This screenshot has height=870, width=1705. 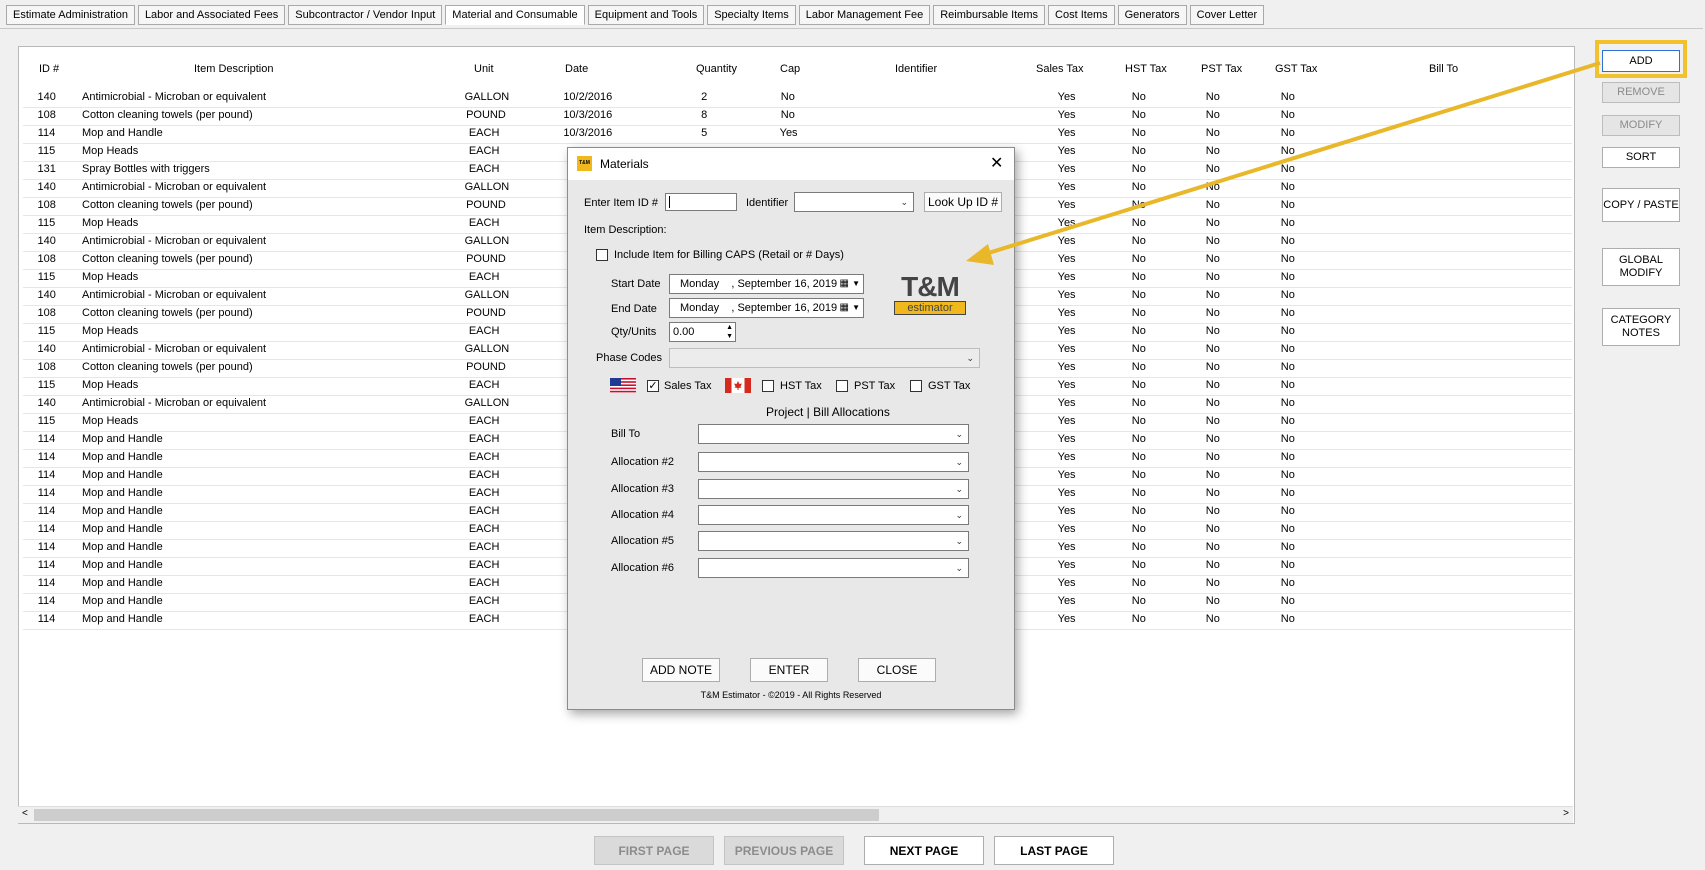 I want to click on scroll-left-icon: <, so click(x=25, y=813).